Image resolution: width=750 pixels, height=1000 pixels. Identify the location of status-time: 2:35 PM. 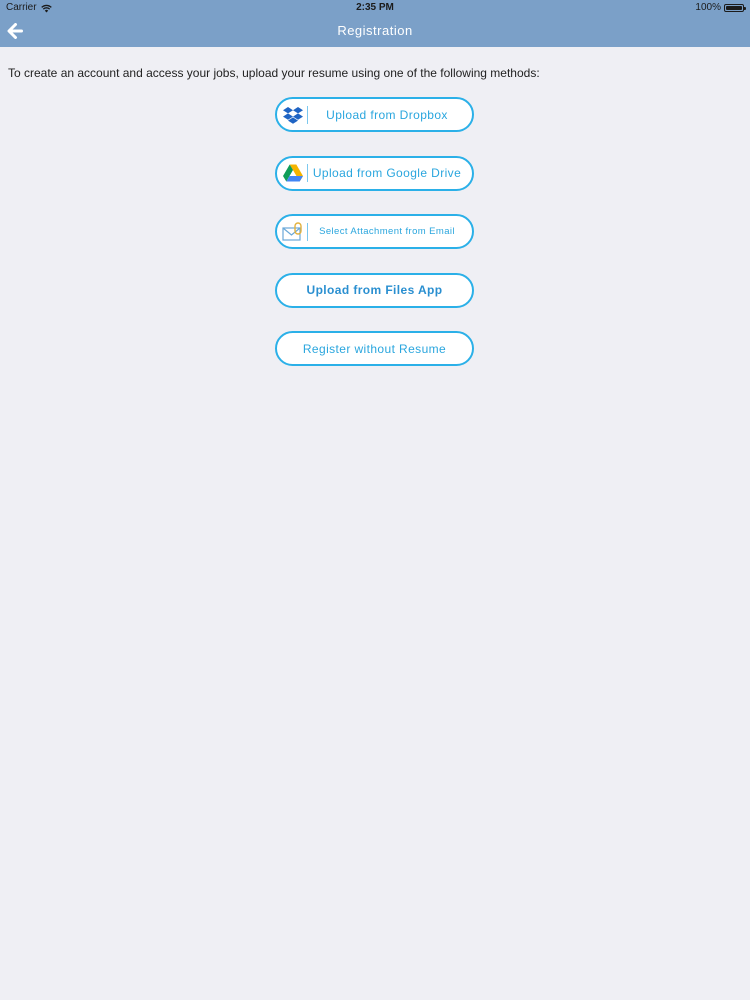
(375, 7).